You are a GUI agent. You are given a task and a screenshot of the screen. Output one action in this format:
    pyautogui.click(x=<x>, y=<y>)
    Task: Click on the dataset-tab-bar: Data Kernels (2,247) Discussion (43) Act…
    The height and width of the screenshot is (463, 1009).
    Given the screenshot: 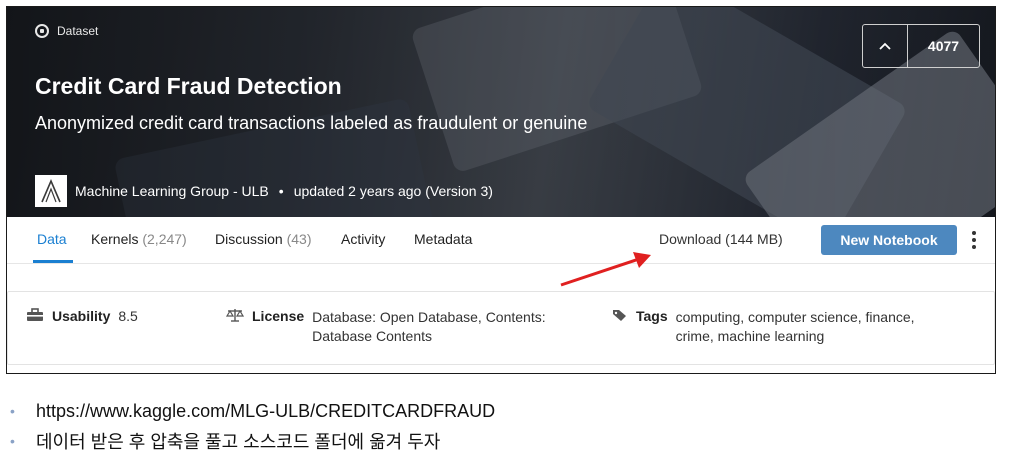 What is the action you would take?
    pyautogui.click(x=501, y=240)
    